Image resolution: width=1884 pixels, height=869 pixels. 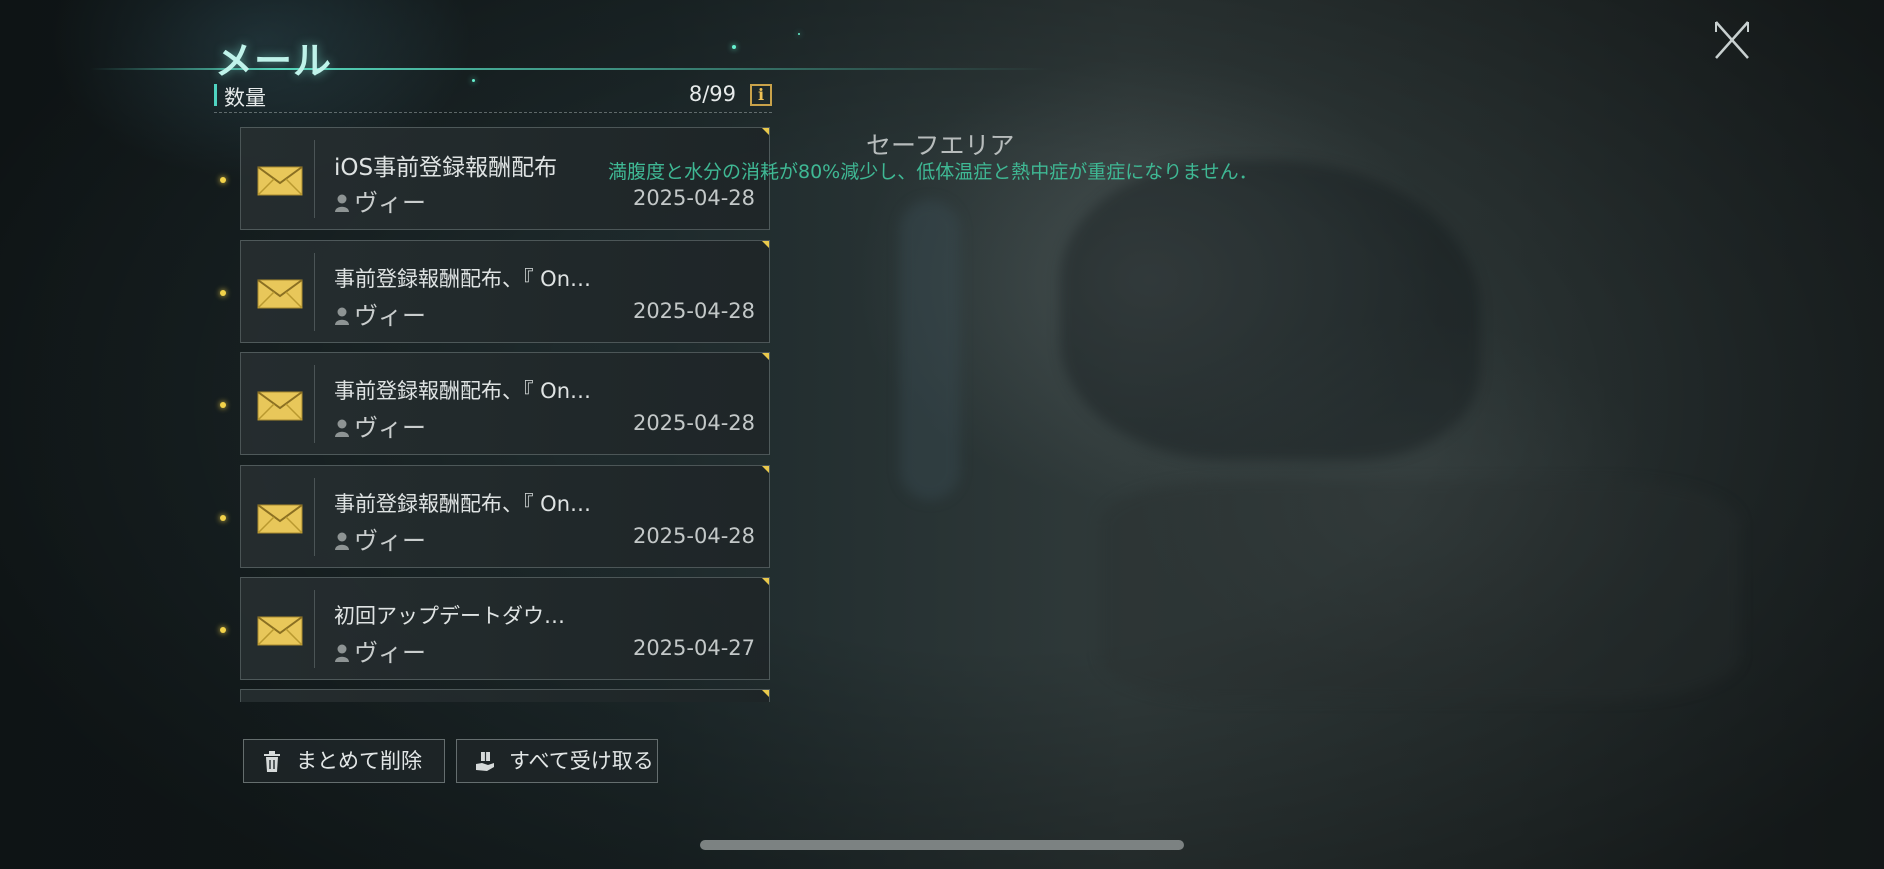 I want to click on close-icon, so click(x=1732, y=40).